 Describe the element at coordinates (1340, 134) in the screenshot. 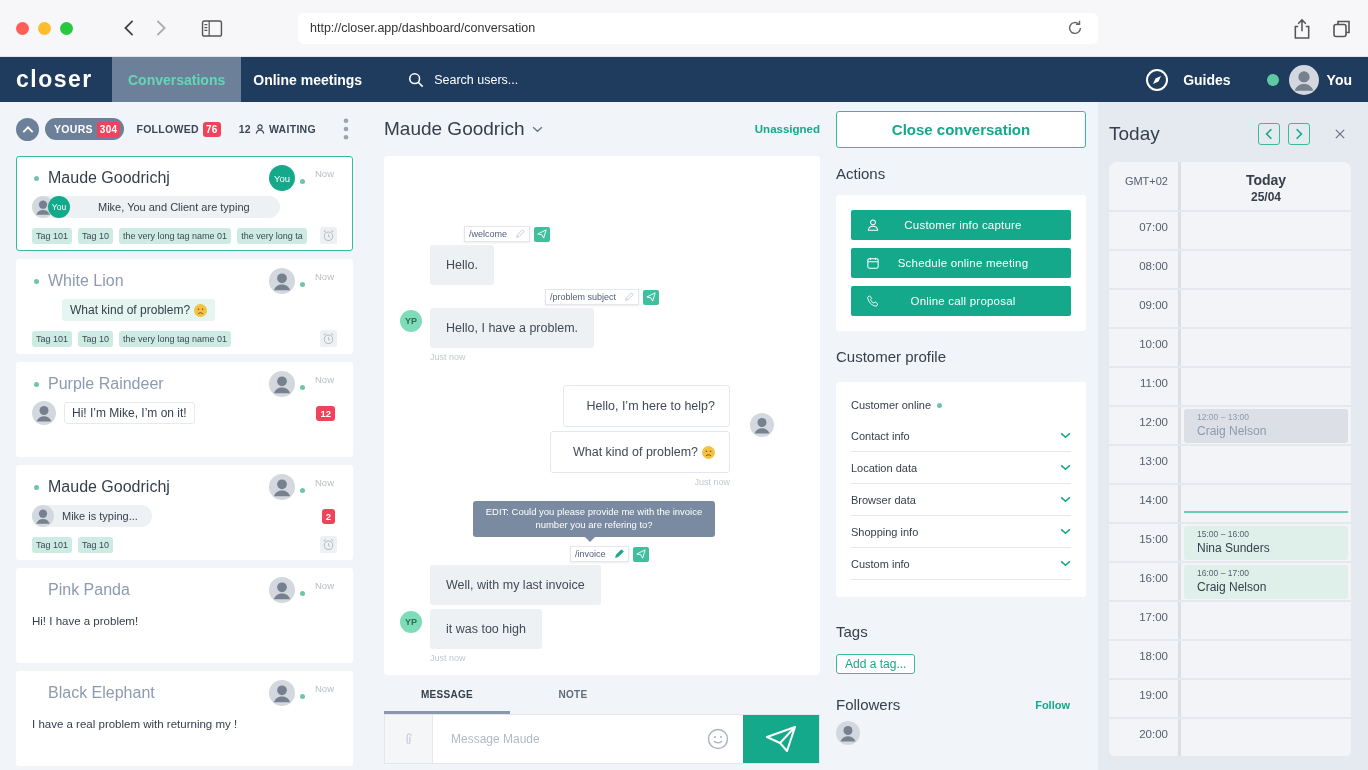

I see `close-icon` at that location.